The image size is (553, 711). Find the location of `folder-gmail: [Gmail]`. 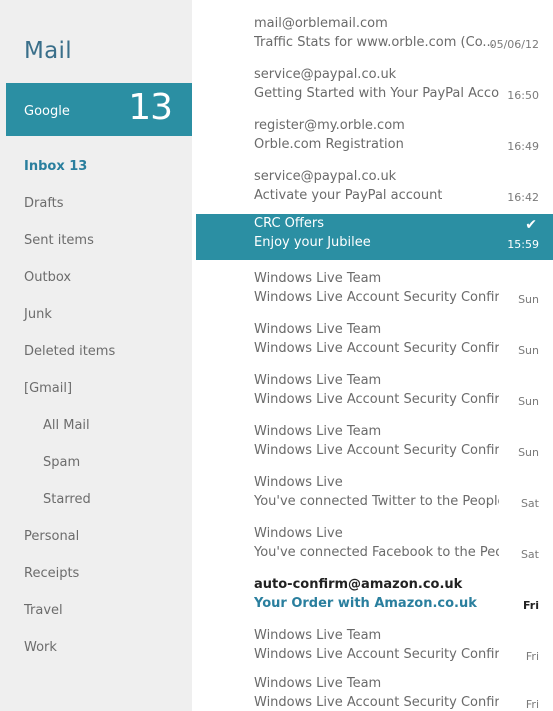

folder-gmail: [Gmail] is located at coordinates (48, 388).